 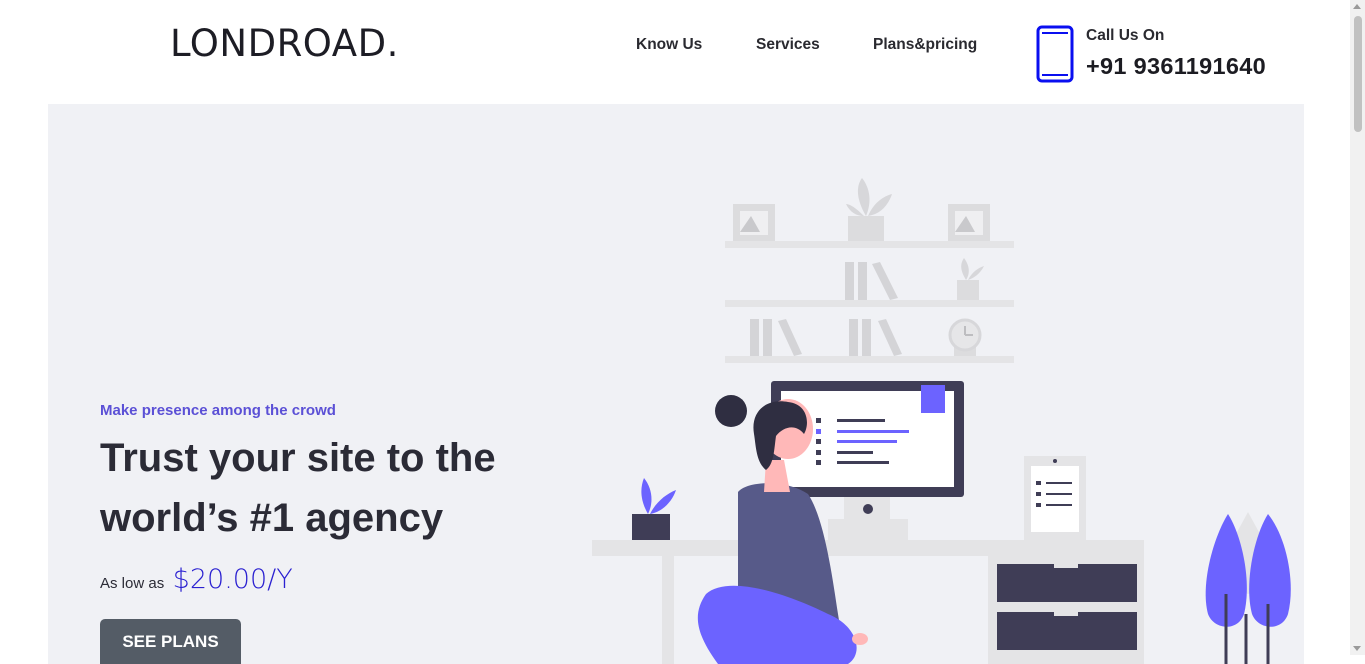 I want to click on scroll-up-arrow-icon, so click(x=1357, y=6).